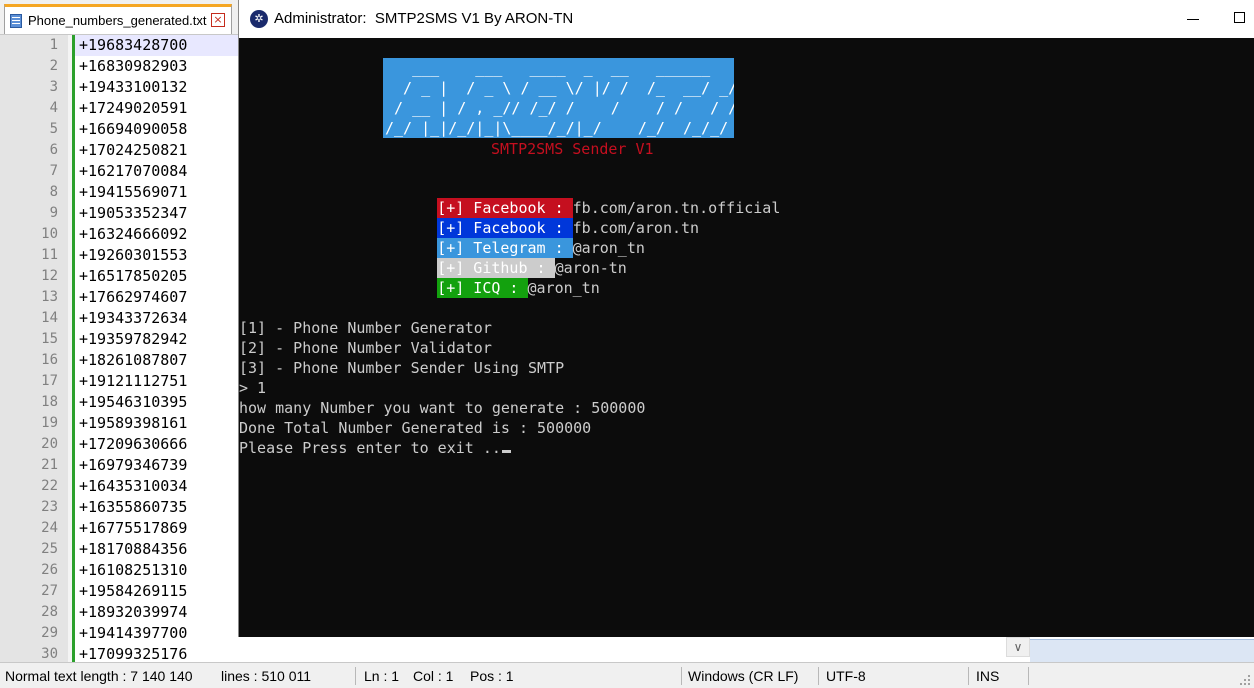  What do you see at coordinates (746, 19) in the screenshot?
I see `console-title-bar: ✲ Administrator: SMTP2SMS V1 By ARON-TN` at bounding box center [746, 19].